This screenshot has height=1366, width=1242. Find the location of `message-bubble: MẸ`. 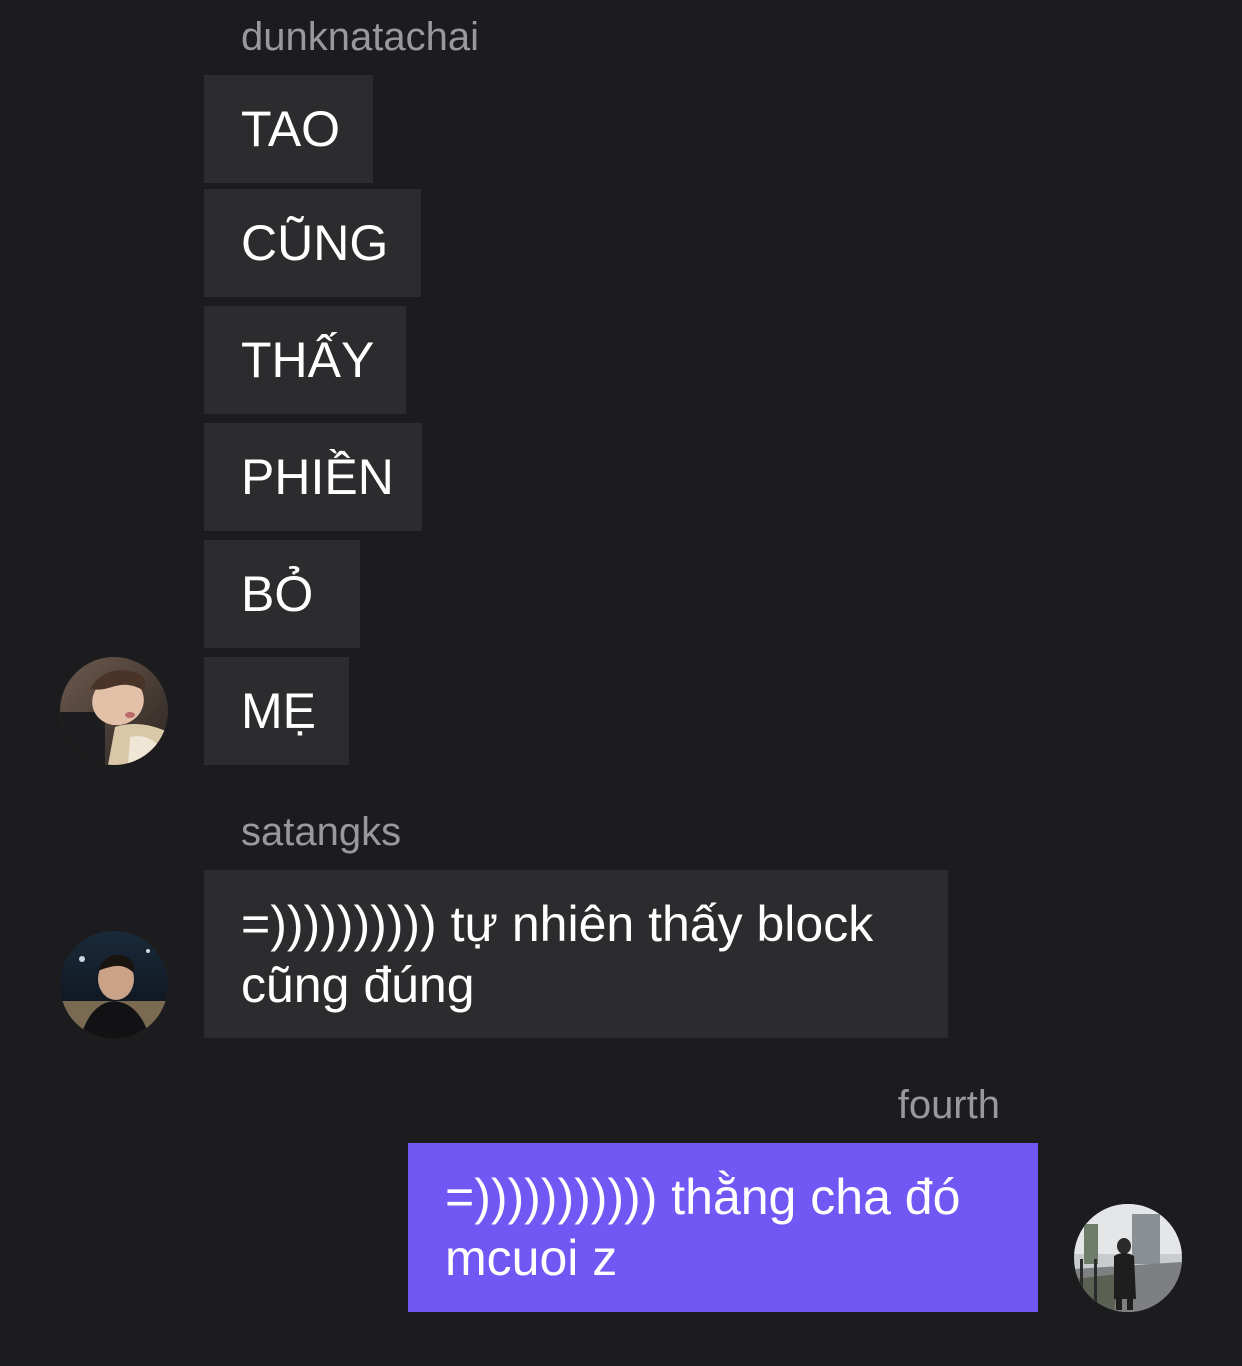

message-bubble: MẸ is located at coordinates (276, 711).